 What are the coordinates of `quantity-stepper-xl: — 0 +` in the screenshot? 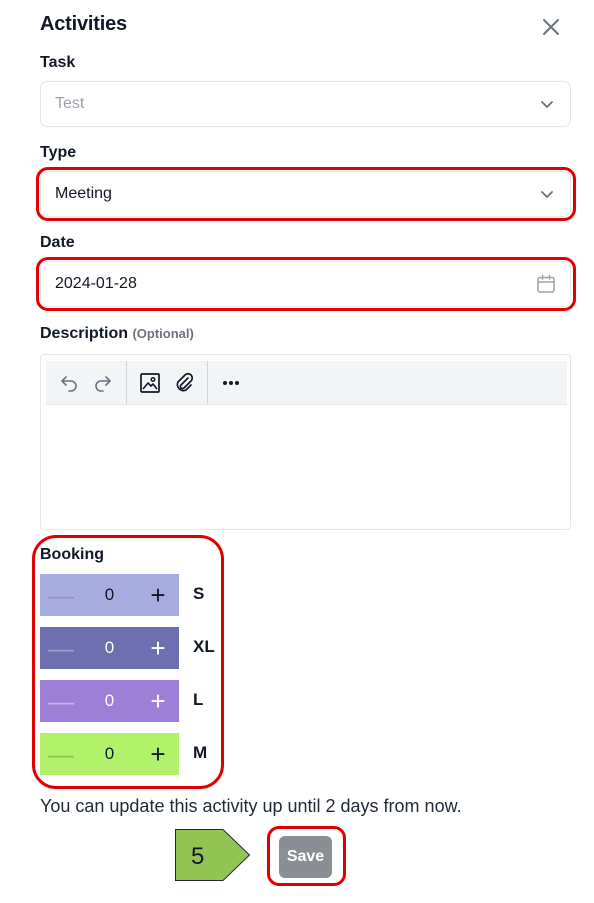 It's located at (109, 648).